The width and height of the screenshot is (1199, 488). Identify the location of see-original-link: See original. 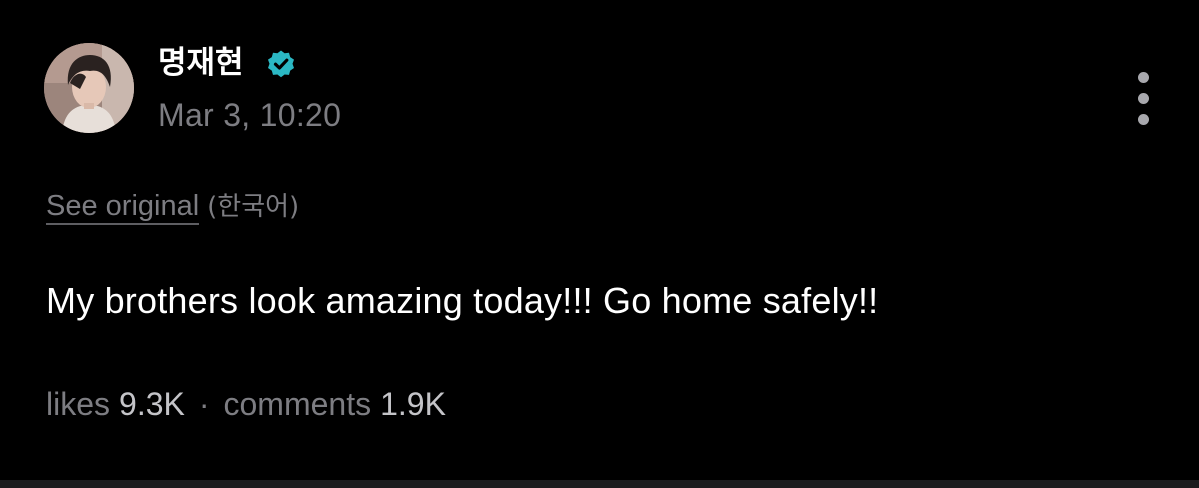
(123, 207).